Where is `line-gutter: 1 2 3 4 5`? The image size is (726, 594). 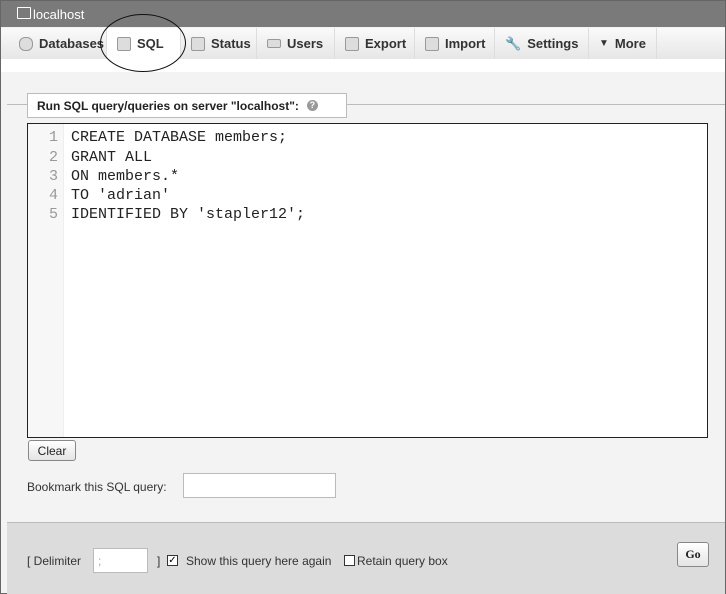
line-gutter: 1 2 3 4 5 is located at coordinates (46, 280).